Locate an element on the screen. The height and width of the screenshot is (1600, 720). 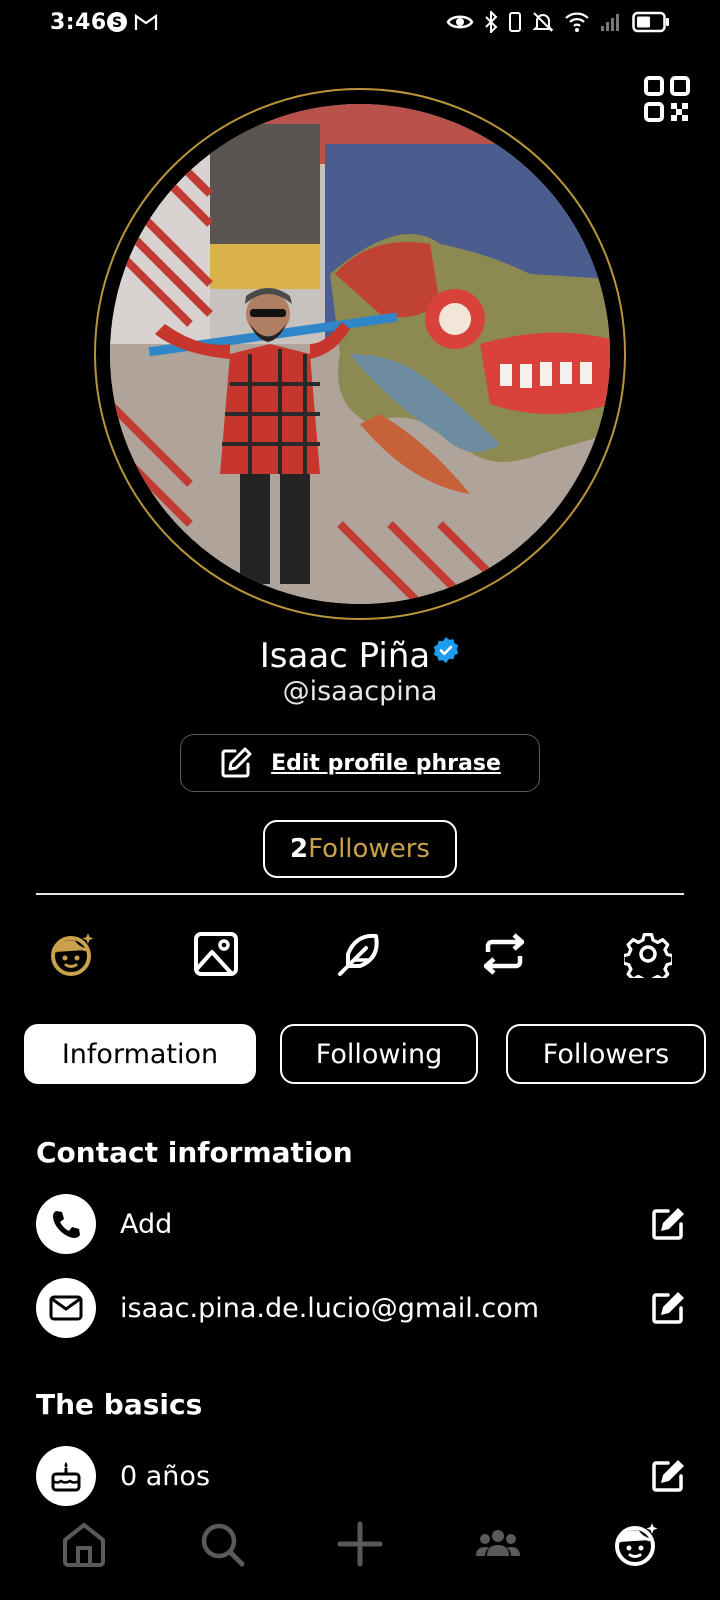
tab-information: Information is located at coordinates (140, 1054).